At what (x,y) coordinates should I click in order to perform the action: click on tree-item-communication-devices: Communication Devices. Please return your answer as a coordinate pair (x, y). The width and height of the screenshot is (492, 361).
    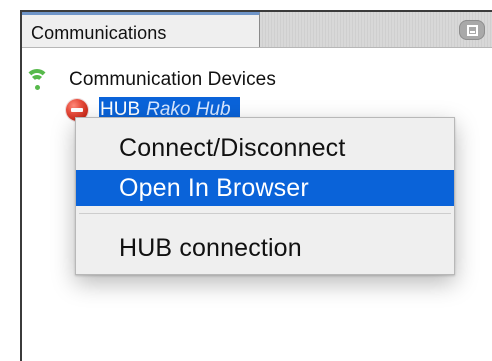
    Looking at the image, I should click on (149, 80).